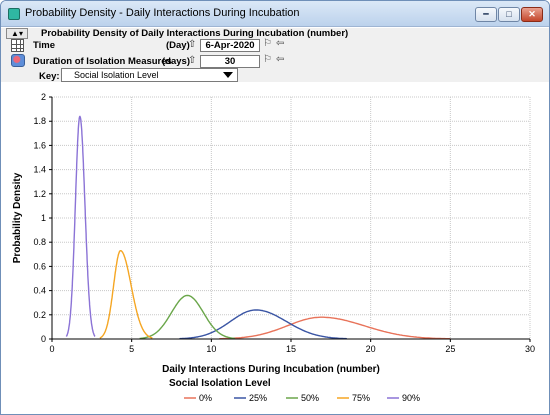 The height and width of the screenshot is (415, 550). What do you see at coordinates (411, 398) in the screenshot?
I see `legend-label: 90%` at bounding box center [411, 398].